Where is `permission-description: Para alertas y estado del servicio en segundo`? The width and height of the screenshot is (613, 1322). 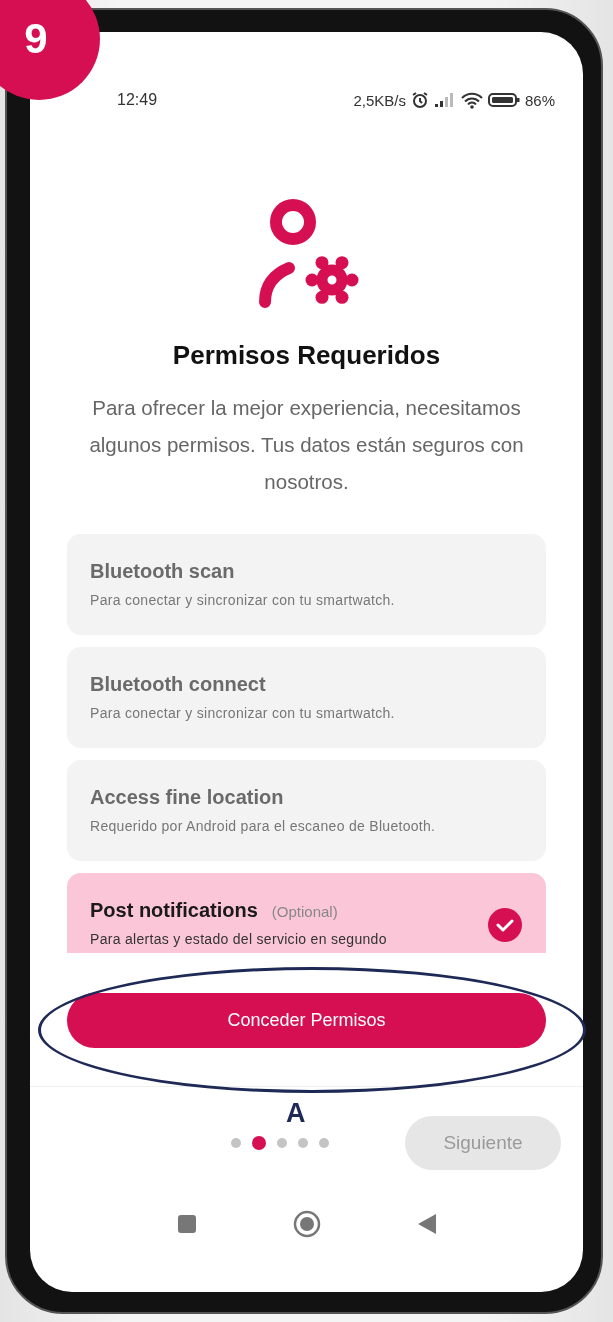
permission-description: Para alertas y estado del servicio en segundo is located at coordinates (239, 939).